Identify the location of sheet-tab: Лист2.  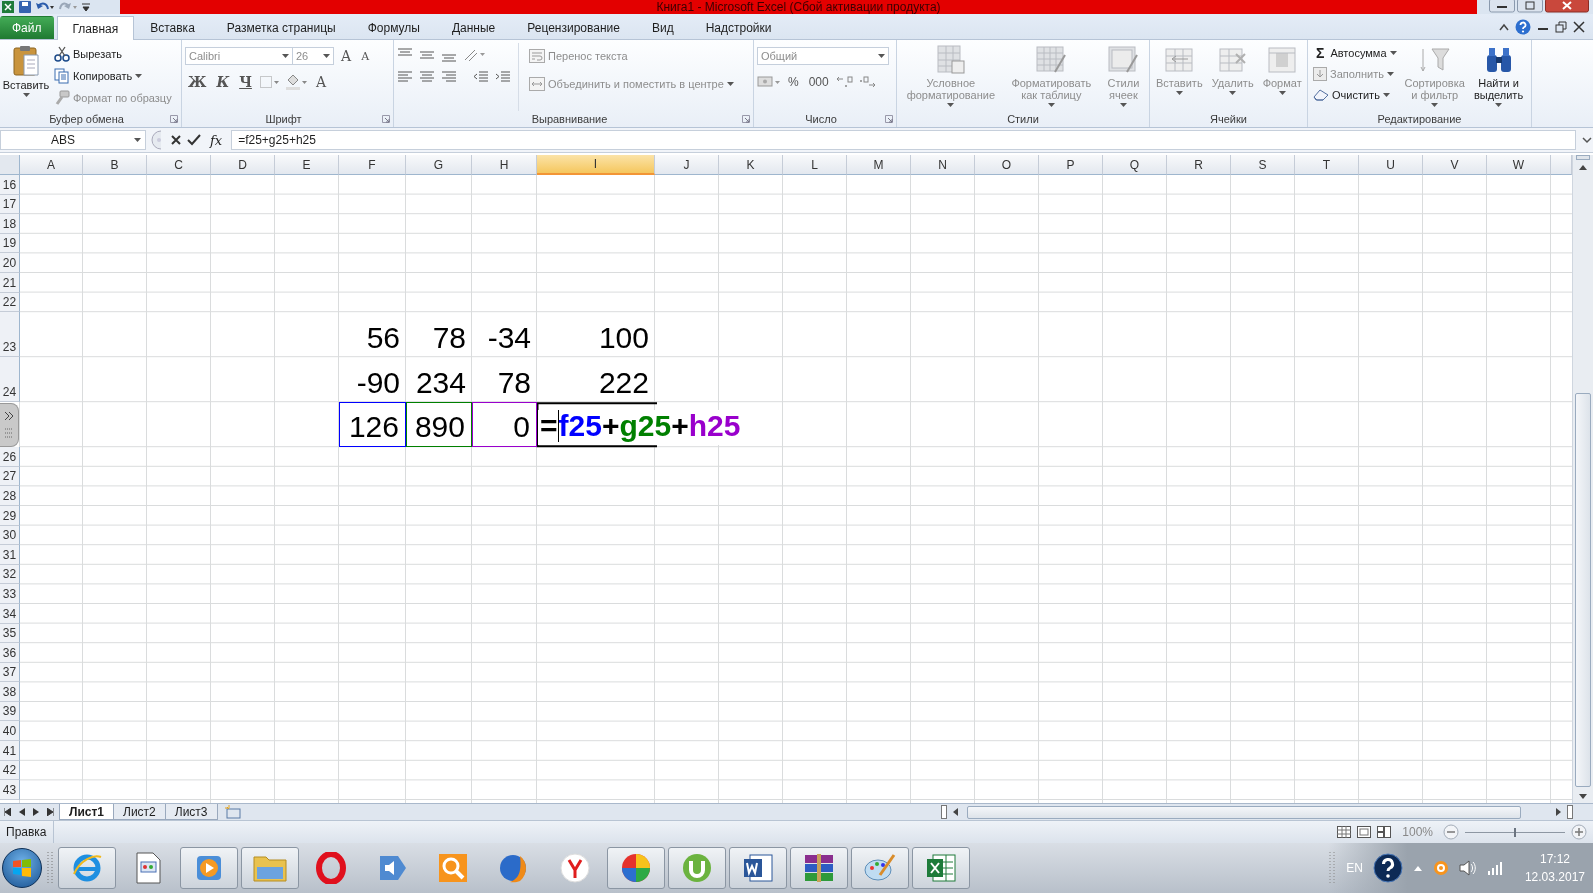
(139, 812).